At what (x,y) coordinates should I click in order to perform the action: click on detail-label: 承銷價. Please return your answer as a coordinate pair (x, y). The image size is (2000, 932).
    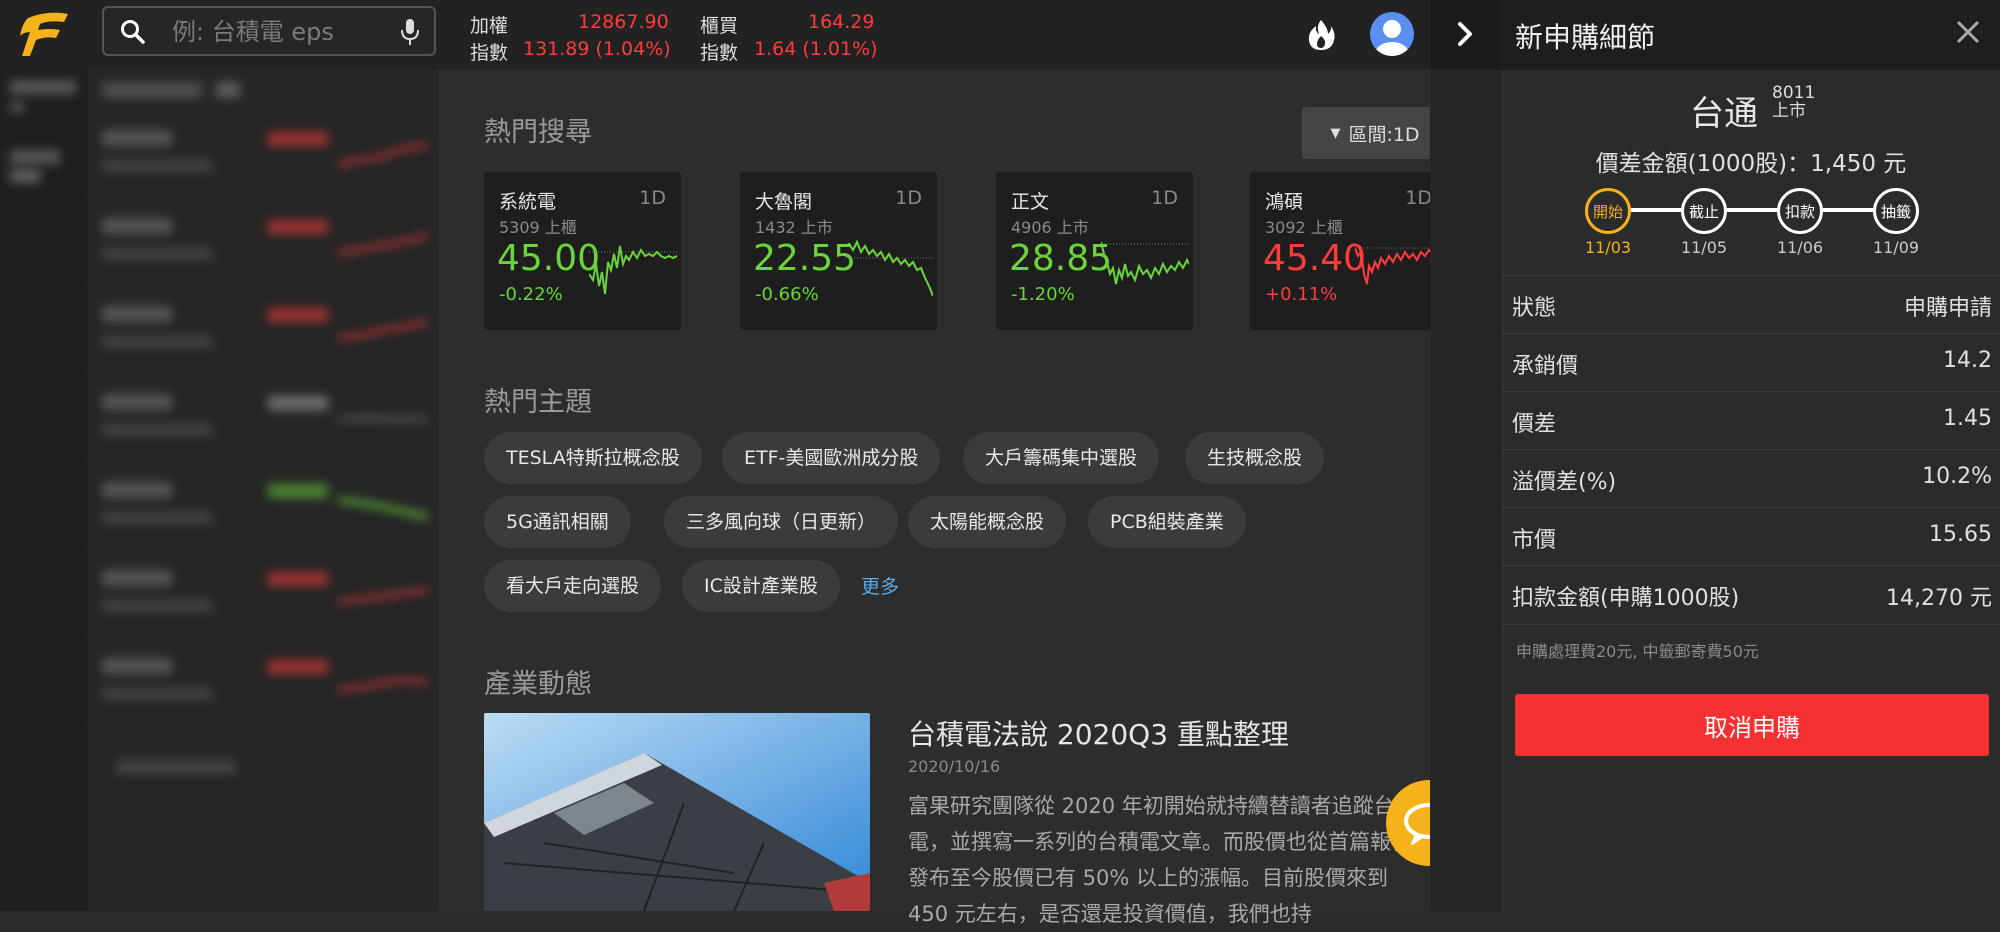
    Looking at the image, I should click on (1545, 366).